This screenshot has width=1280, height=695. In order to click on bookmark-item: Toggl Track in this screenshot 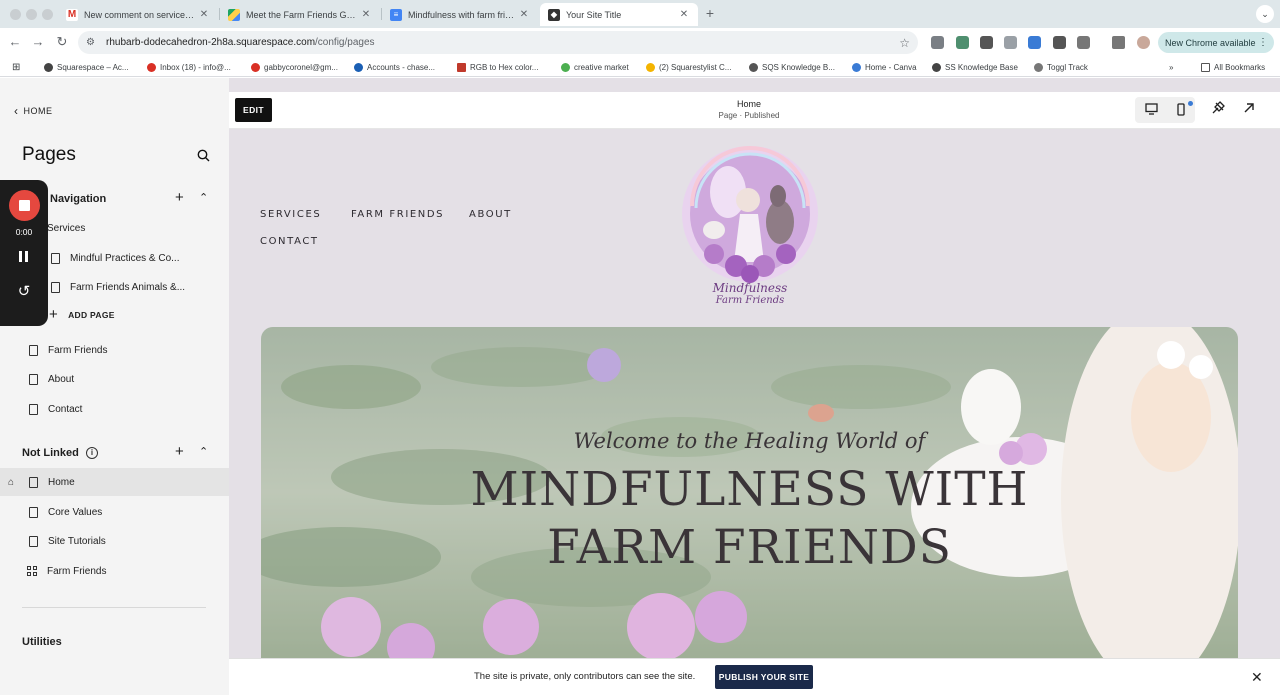, I will do `click(1061, 67)`.